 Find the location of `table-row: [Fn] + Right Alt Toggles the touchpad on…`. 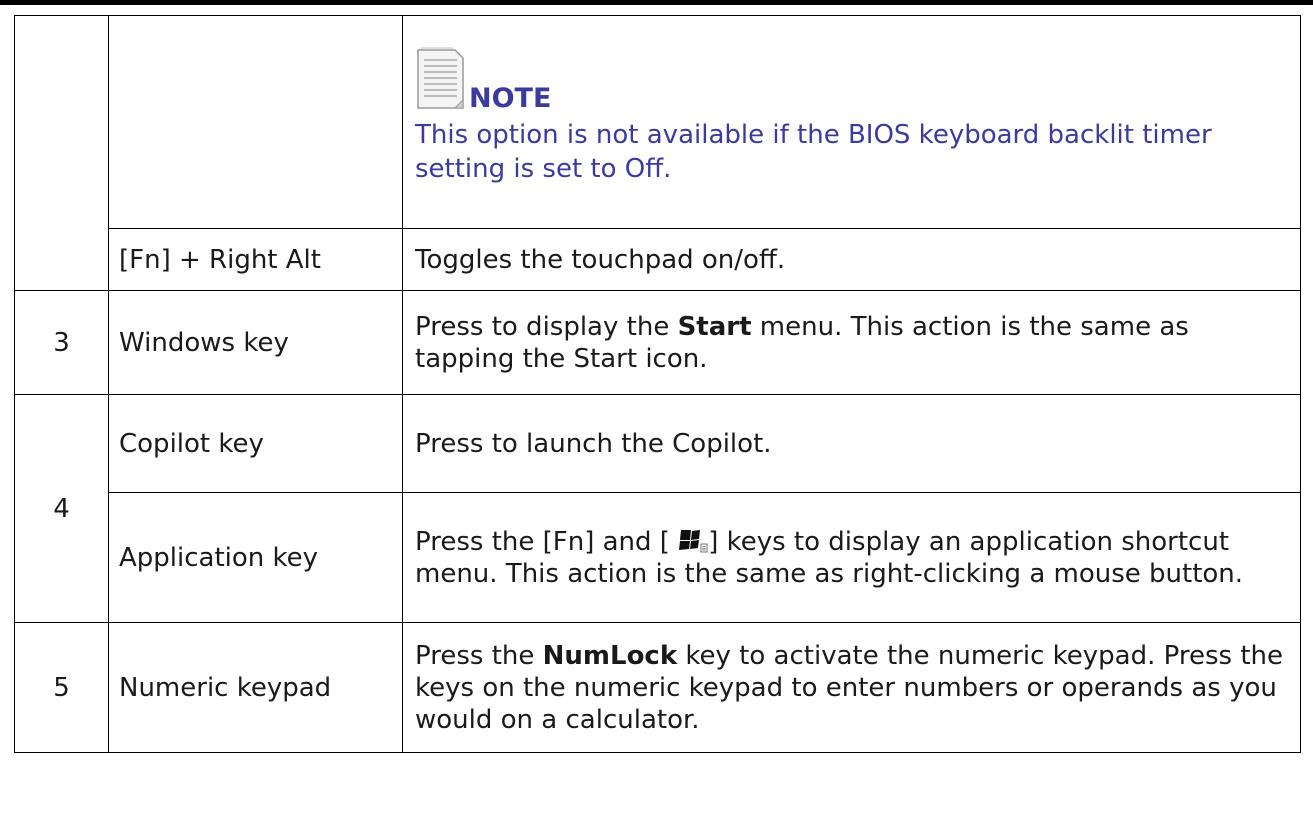

table-row: [Fn] + Right Alt Toggles the touchpad on… is located at coordinates (658, 259).